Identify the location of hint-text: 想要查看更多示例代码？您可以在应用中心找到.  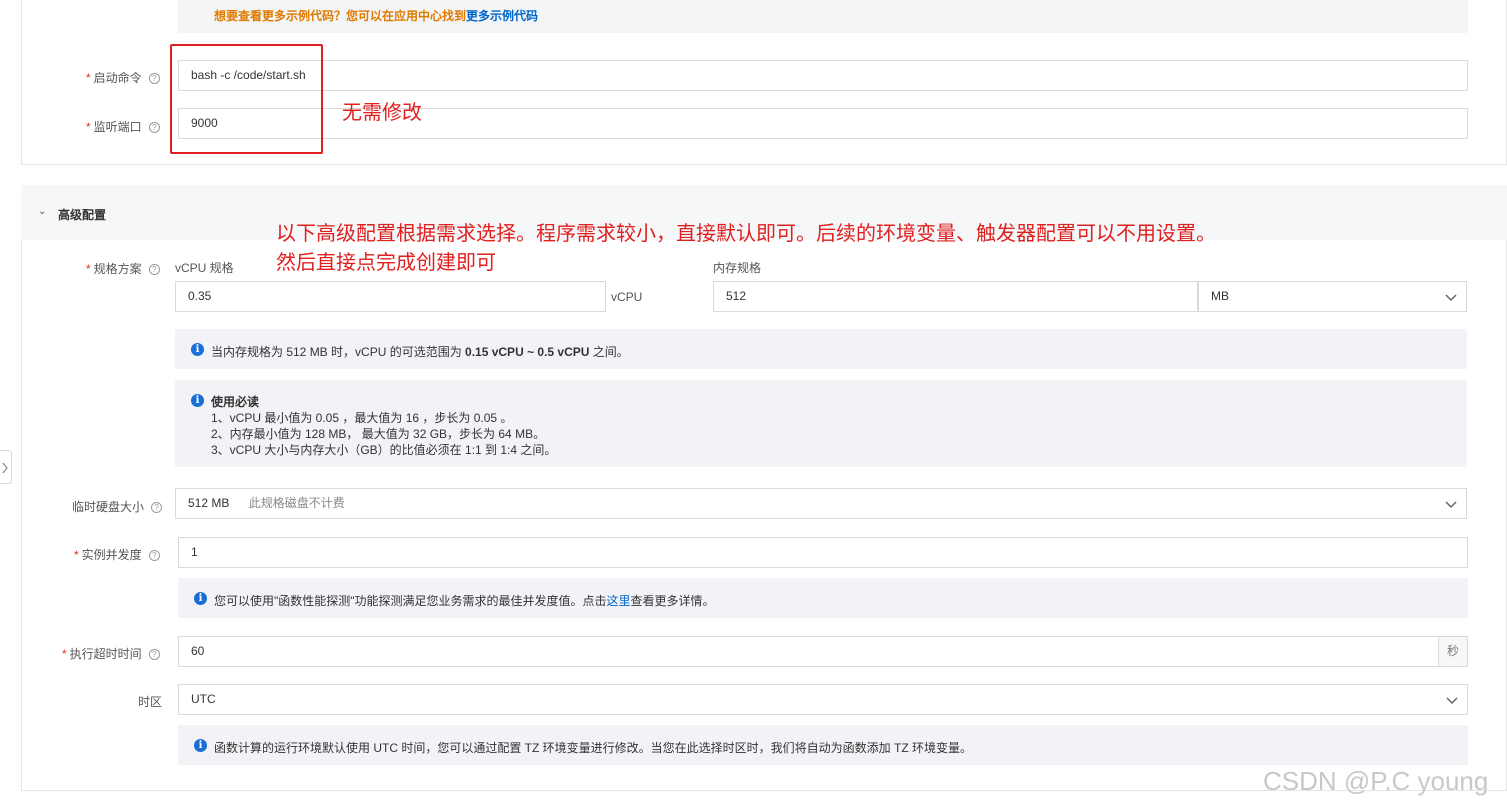
(340, 16).